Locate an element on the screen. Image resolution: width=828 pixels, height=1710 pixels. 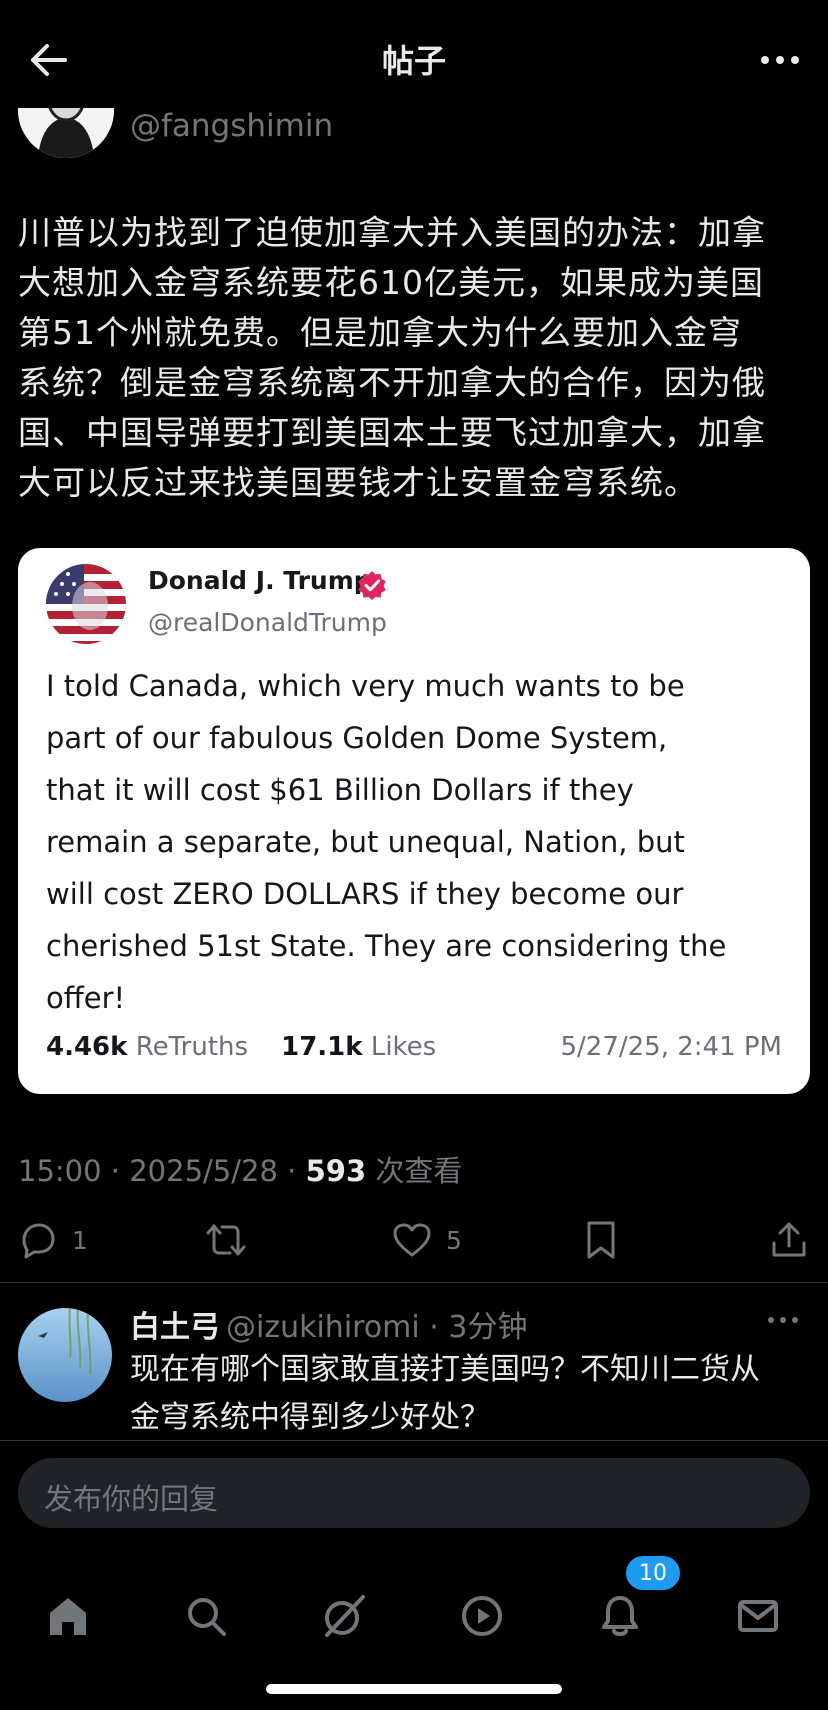
heart-icon is located at coordinates (412, 1240).